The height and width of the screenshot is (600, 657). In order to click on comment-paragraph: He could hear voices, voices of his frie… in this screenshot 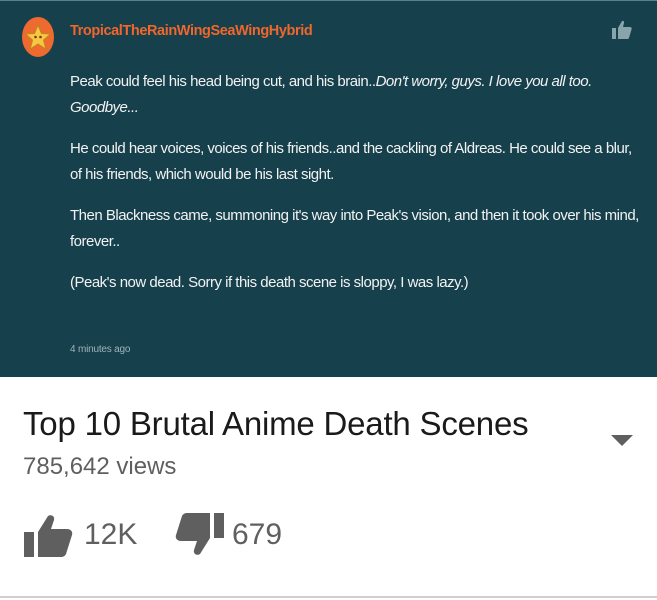, I will do `click(351, 161)`.